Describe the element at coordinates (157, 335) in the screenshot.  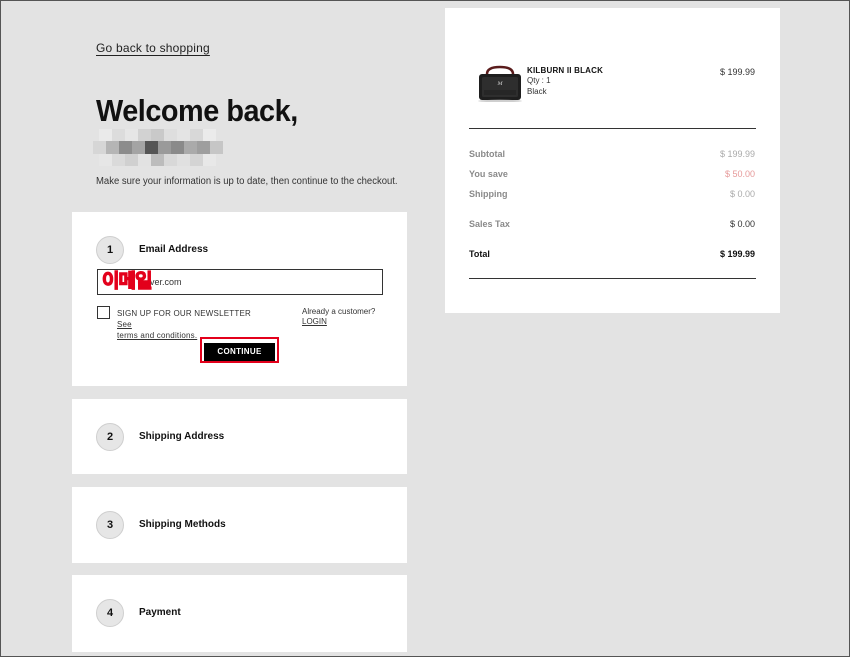
I see `terms-conditions-link: terms and conditions.` at that location.